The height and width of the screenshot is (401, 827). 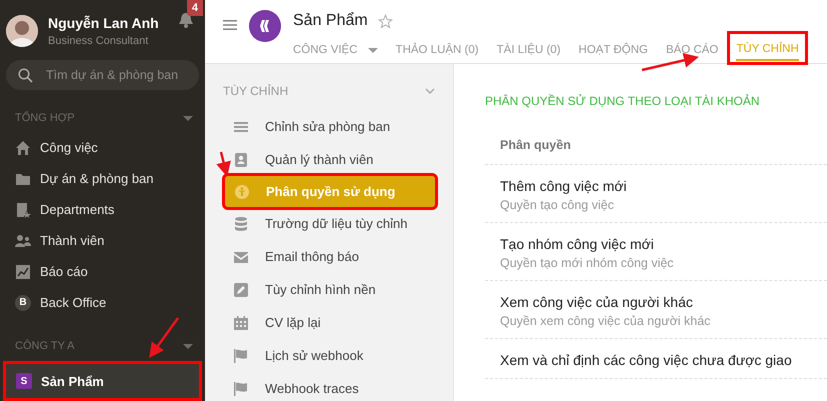 I want to click on search-icon, so click(x=25, y=75).